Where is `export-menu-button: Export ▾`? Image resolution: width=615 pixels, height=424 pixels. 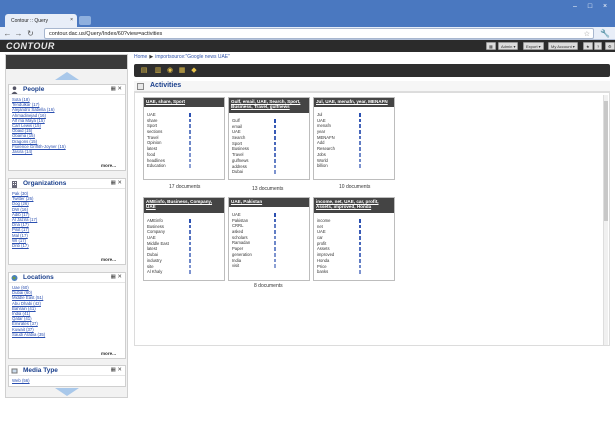 export-menu-button: Export ▾ is located at coordinates (533, 46).